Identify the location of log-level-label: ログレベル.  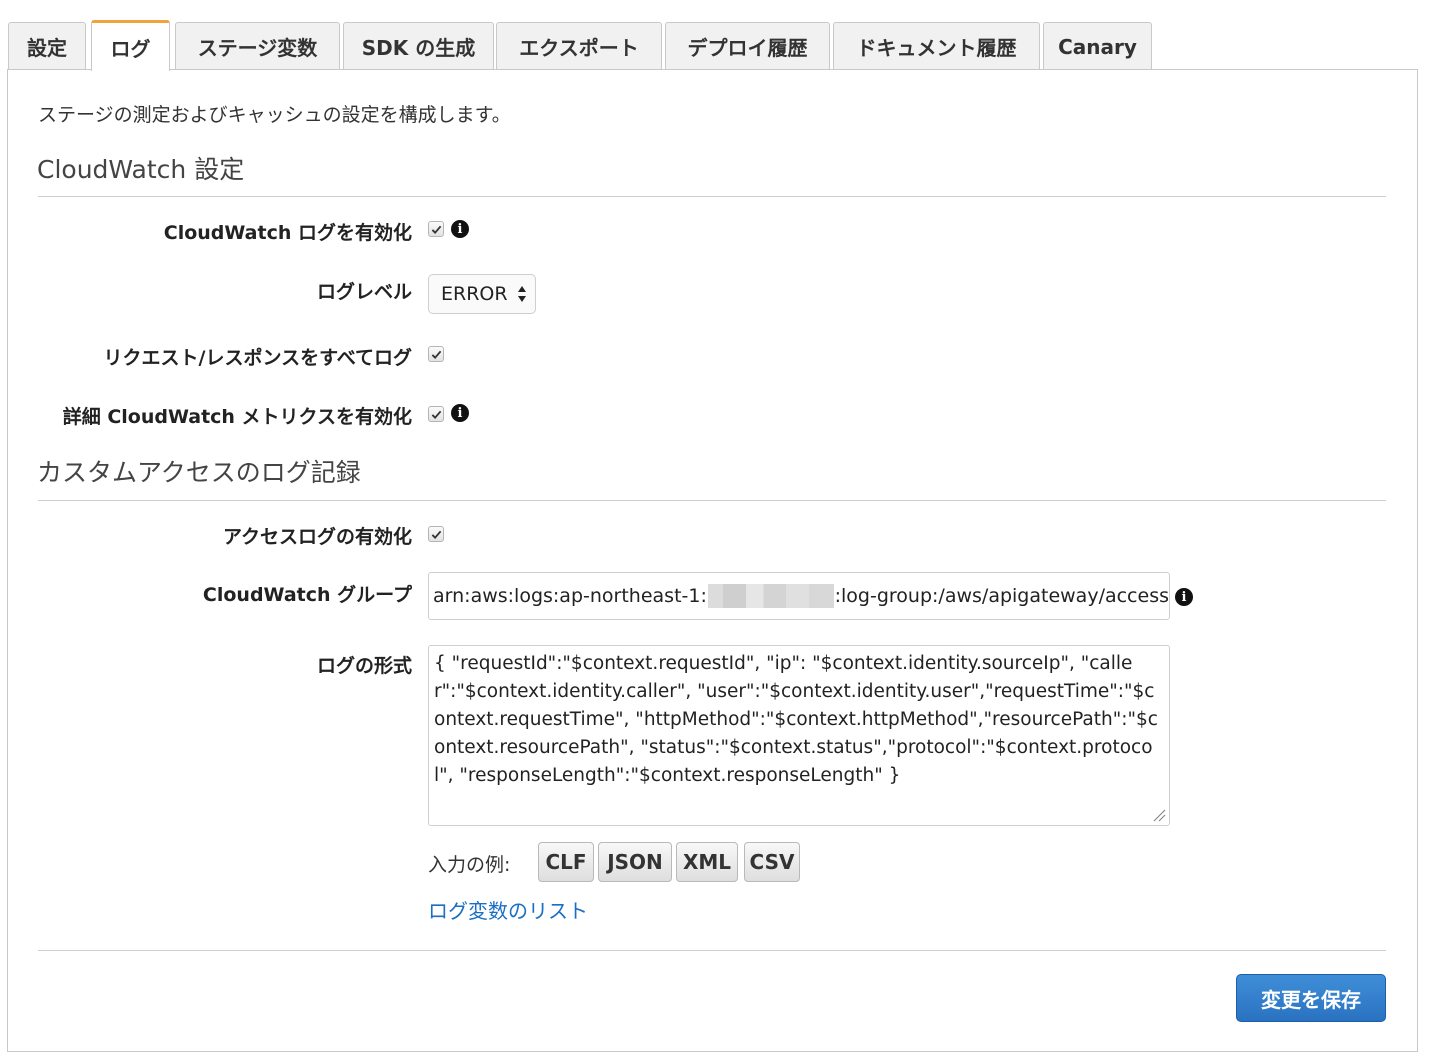
(364, 292).